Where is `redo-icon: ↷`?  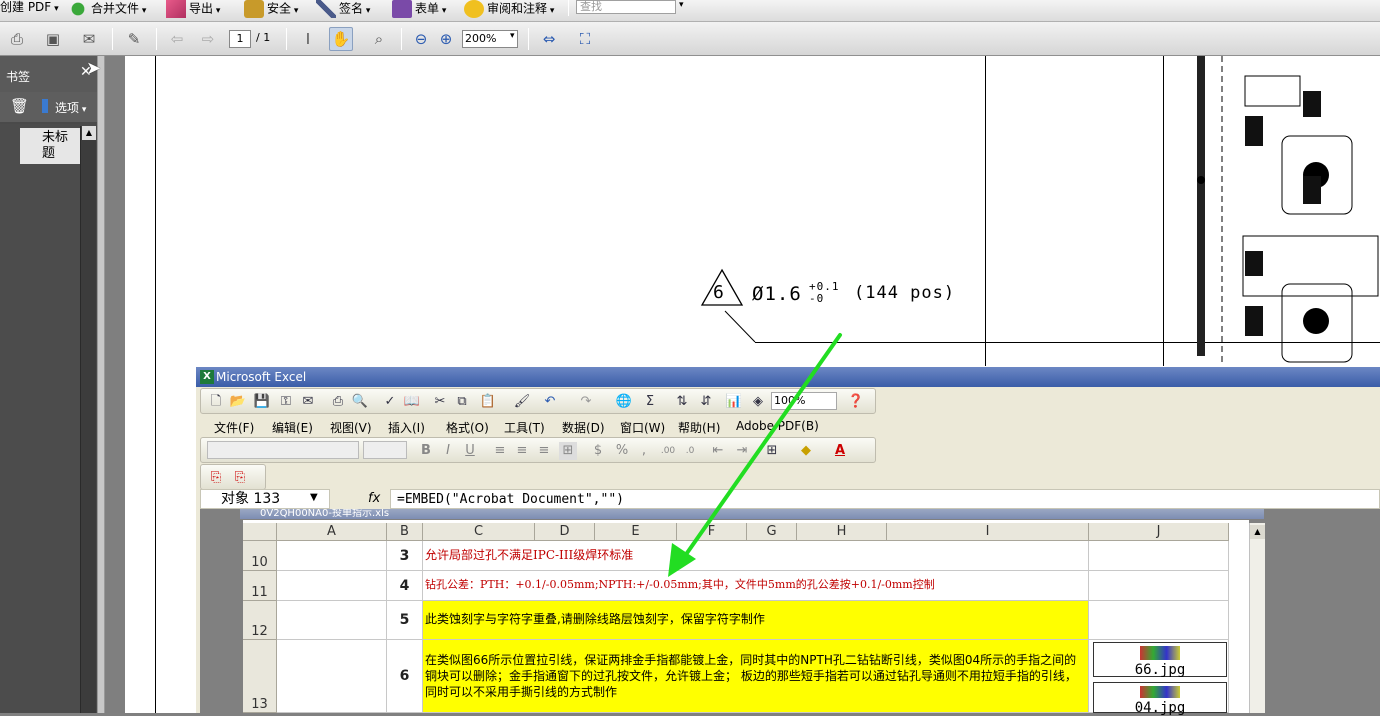
redo-icon: ↷ is located at coordinates (586, 402).